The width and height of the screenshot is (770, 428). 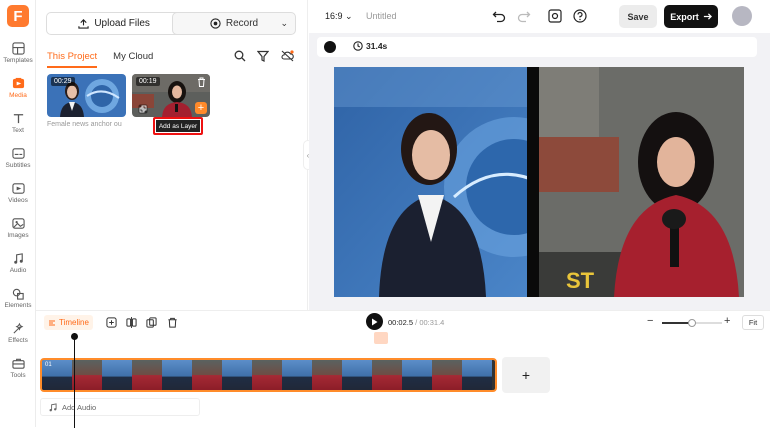 I want to click on timeline-label: Timeline, so click(x=74, y=322).